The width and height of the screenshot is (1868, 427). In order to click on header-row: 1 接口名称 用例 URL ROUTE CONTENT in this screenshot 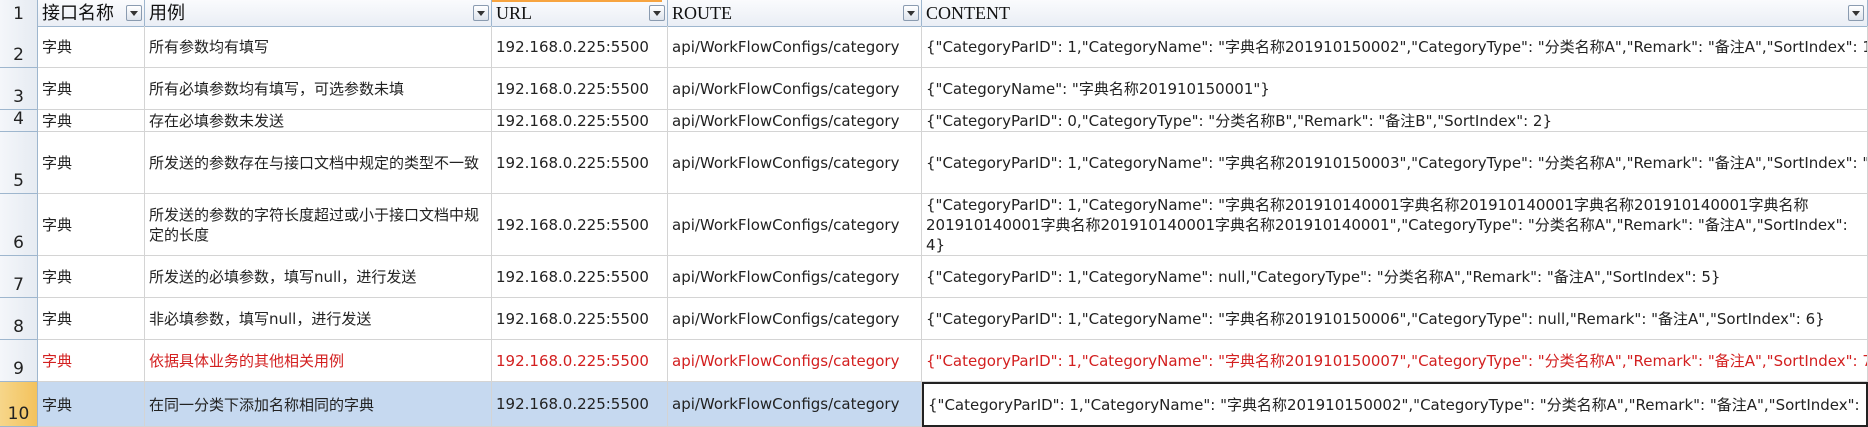, I will do `click(934, 13)`.